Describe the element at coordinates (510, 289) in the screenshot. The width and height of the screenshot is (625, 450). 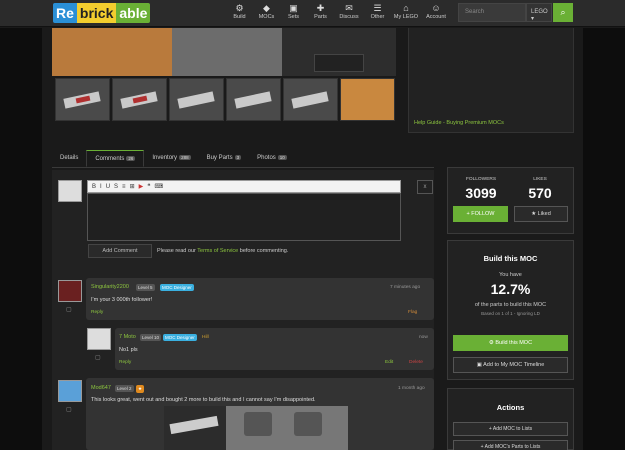
I see `parts-percent: 12.7%` at that location.